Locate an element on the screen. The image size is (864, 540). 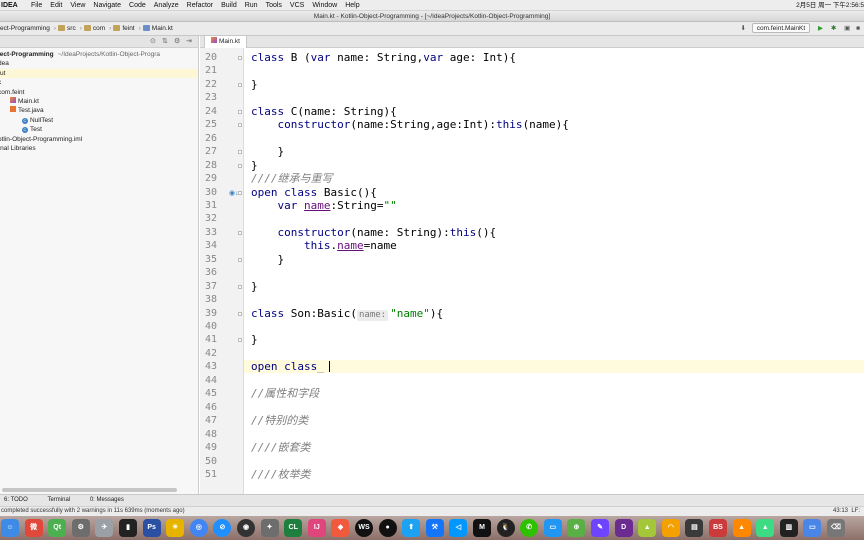
run-config-select: com.feint.MainKt is located at coordinates (781, 28).